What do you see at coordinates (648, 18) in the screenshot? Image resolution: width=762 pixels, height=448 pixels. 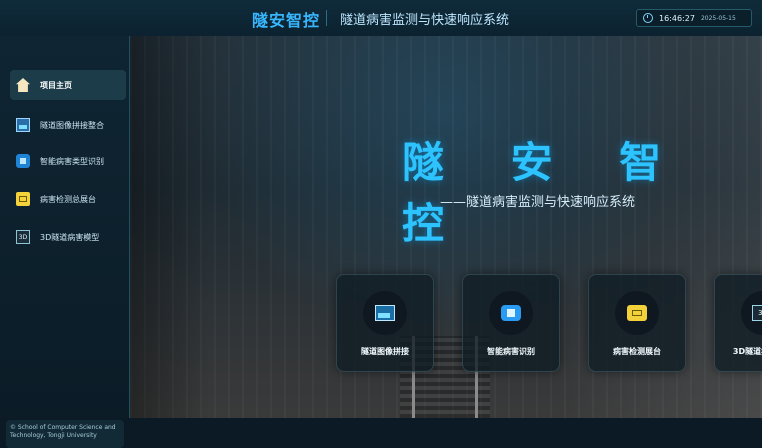 I see `clock-icon` at bounding box center [648, 18].